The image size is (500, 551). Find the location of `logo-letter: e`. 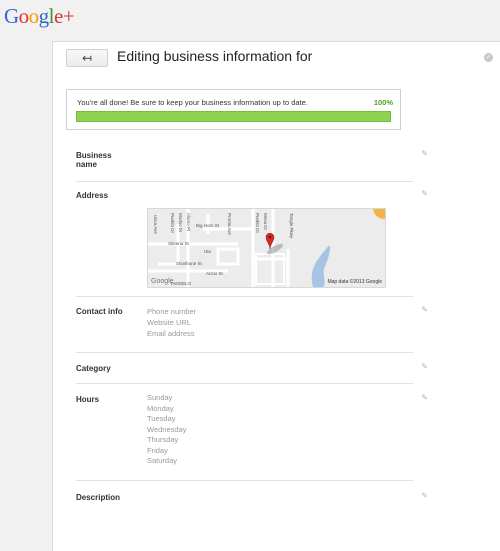

logo-letter: e is located at coordinates (58, 16).